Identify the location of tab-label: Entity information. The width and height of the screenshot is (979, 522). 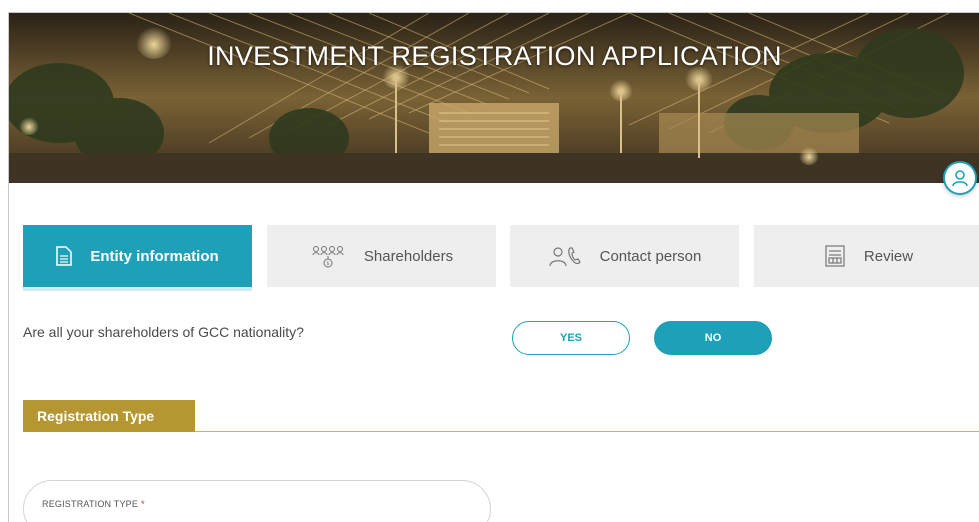
(154, 256).